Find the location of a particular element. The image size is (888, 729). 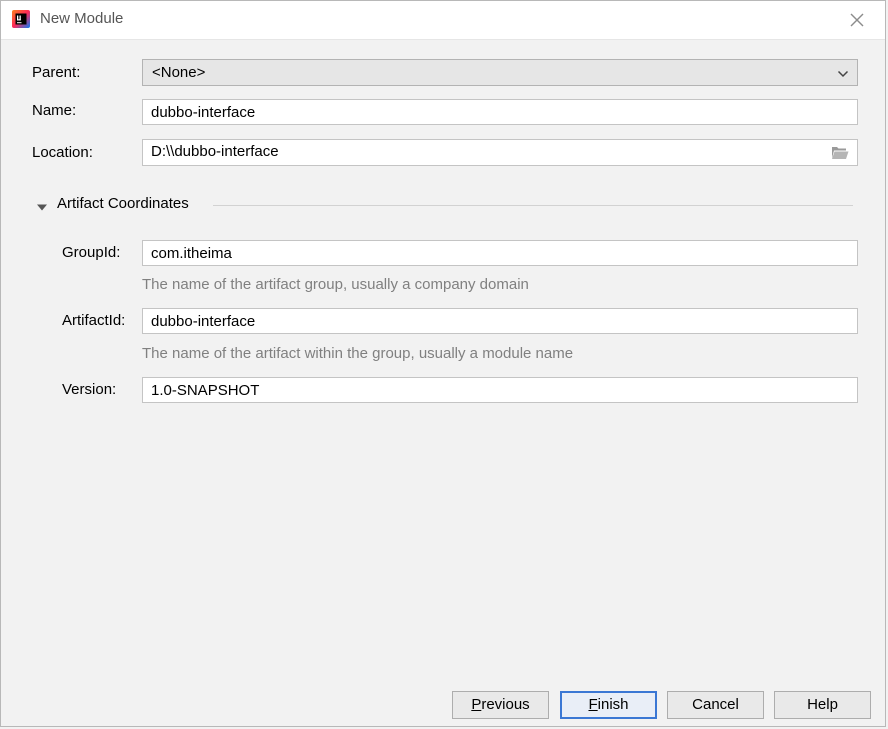

help-button: Help is located at coordinates (822, 705).